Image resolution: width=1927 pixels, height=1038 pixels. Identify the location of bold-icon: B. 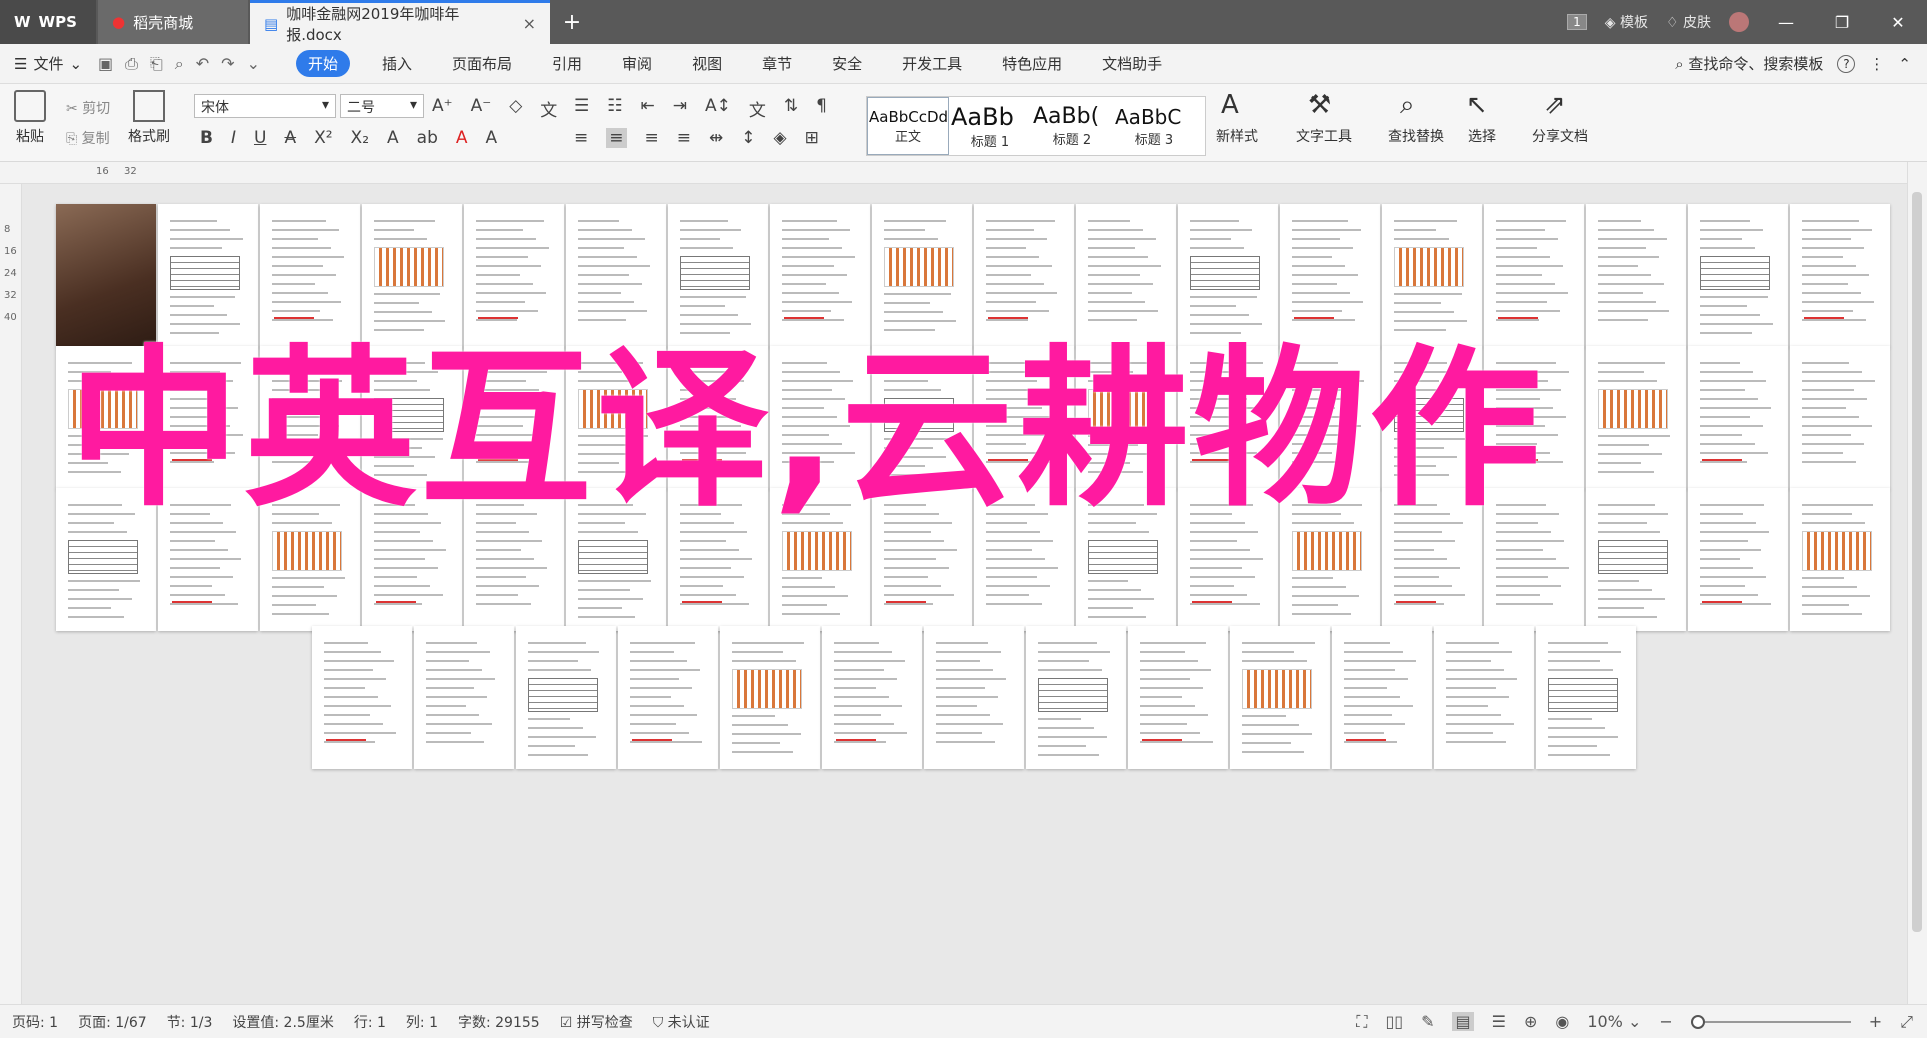
(206, 138).